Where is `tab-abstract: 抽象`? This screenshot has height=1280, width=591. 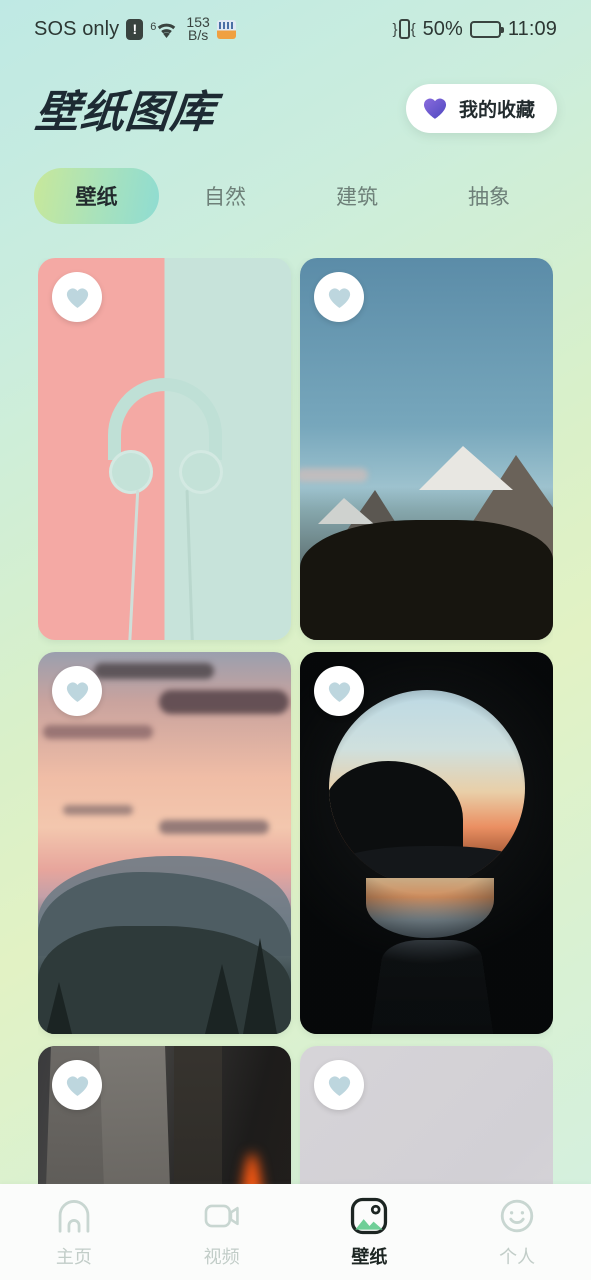
tab-abstract: 抽象 is located at coordinates (489, 196).